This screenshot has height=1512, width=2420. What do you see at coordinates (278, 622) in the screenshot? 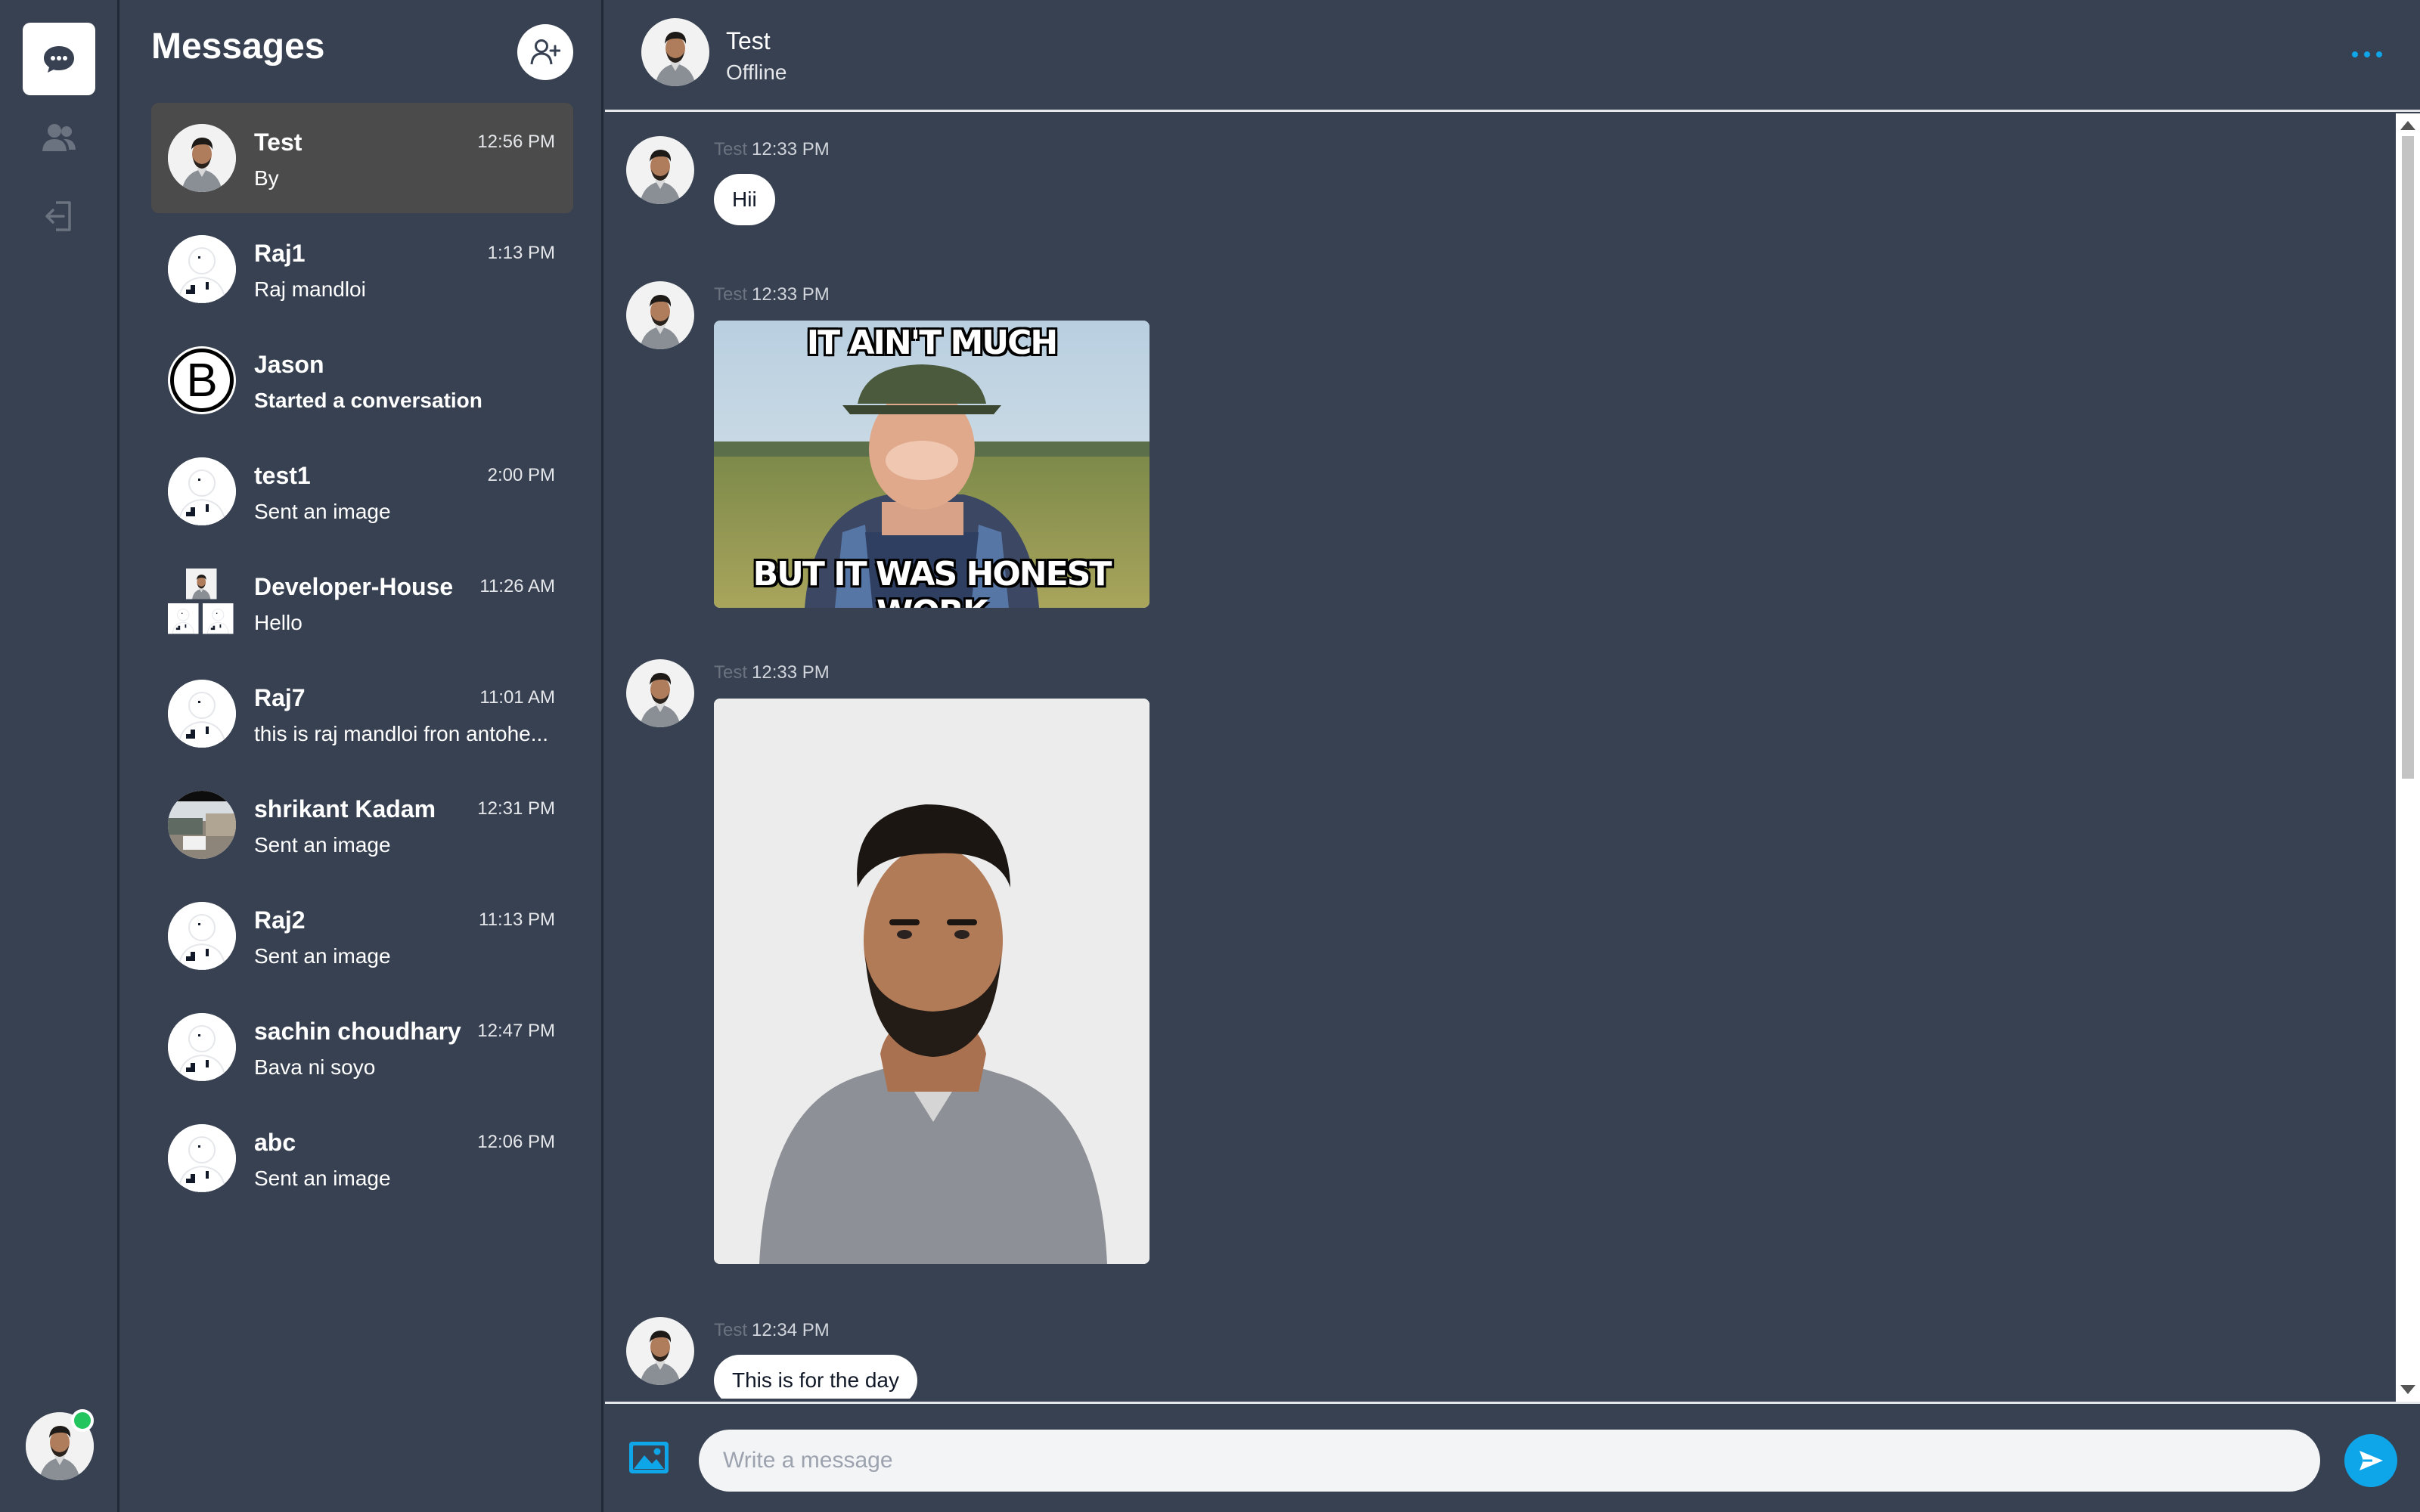
I see `conversation-preview: Hello` at bounding box center [278, 622].